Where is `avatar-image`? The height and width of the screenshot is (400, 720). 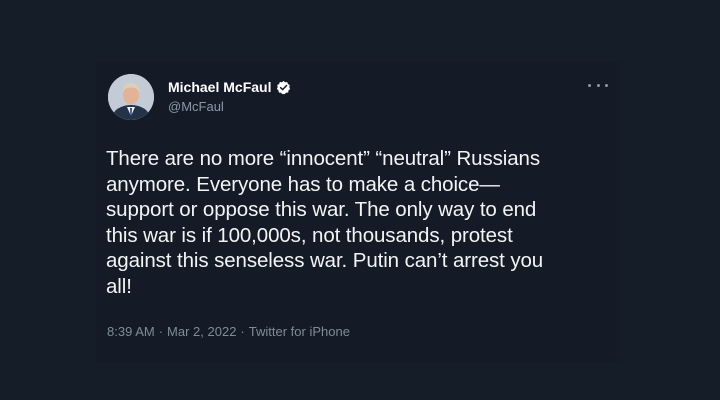
avatar-image is located at coordinates (131, 97).